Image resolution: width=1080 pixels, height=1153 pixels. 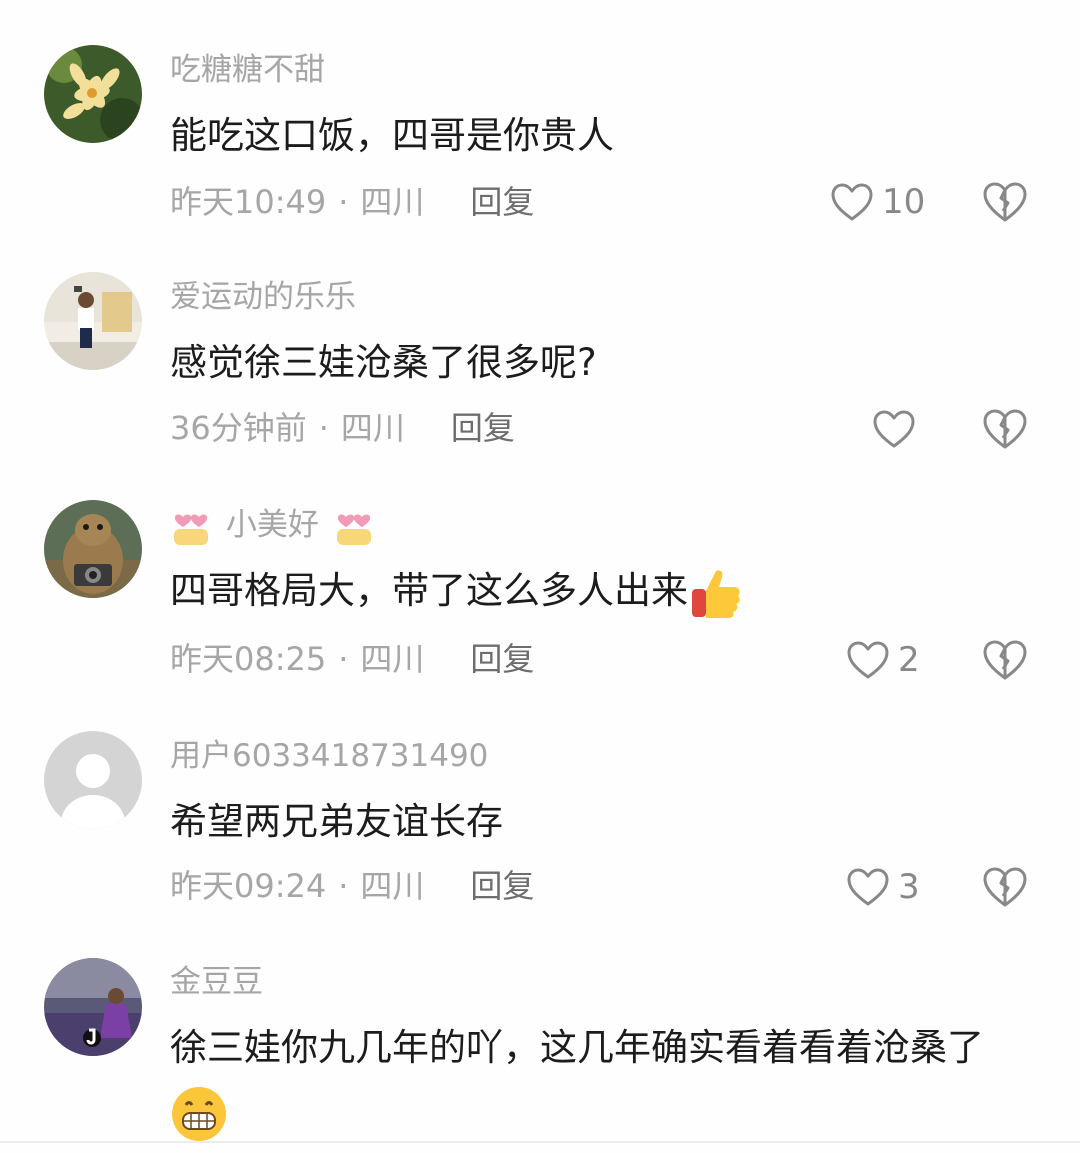 What do you see at coordinates (599, 1080) in the screenshot?
I see `comment-text: 徐三娃你九几年的吖，这几年确实看着看着沧桑了` at bounding box center [599, 1080].